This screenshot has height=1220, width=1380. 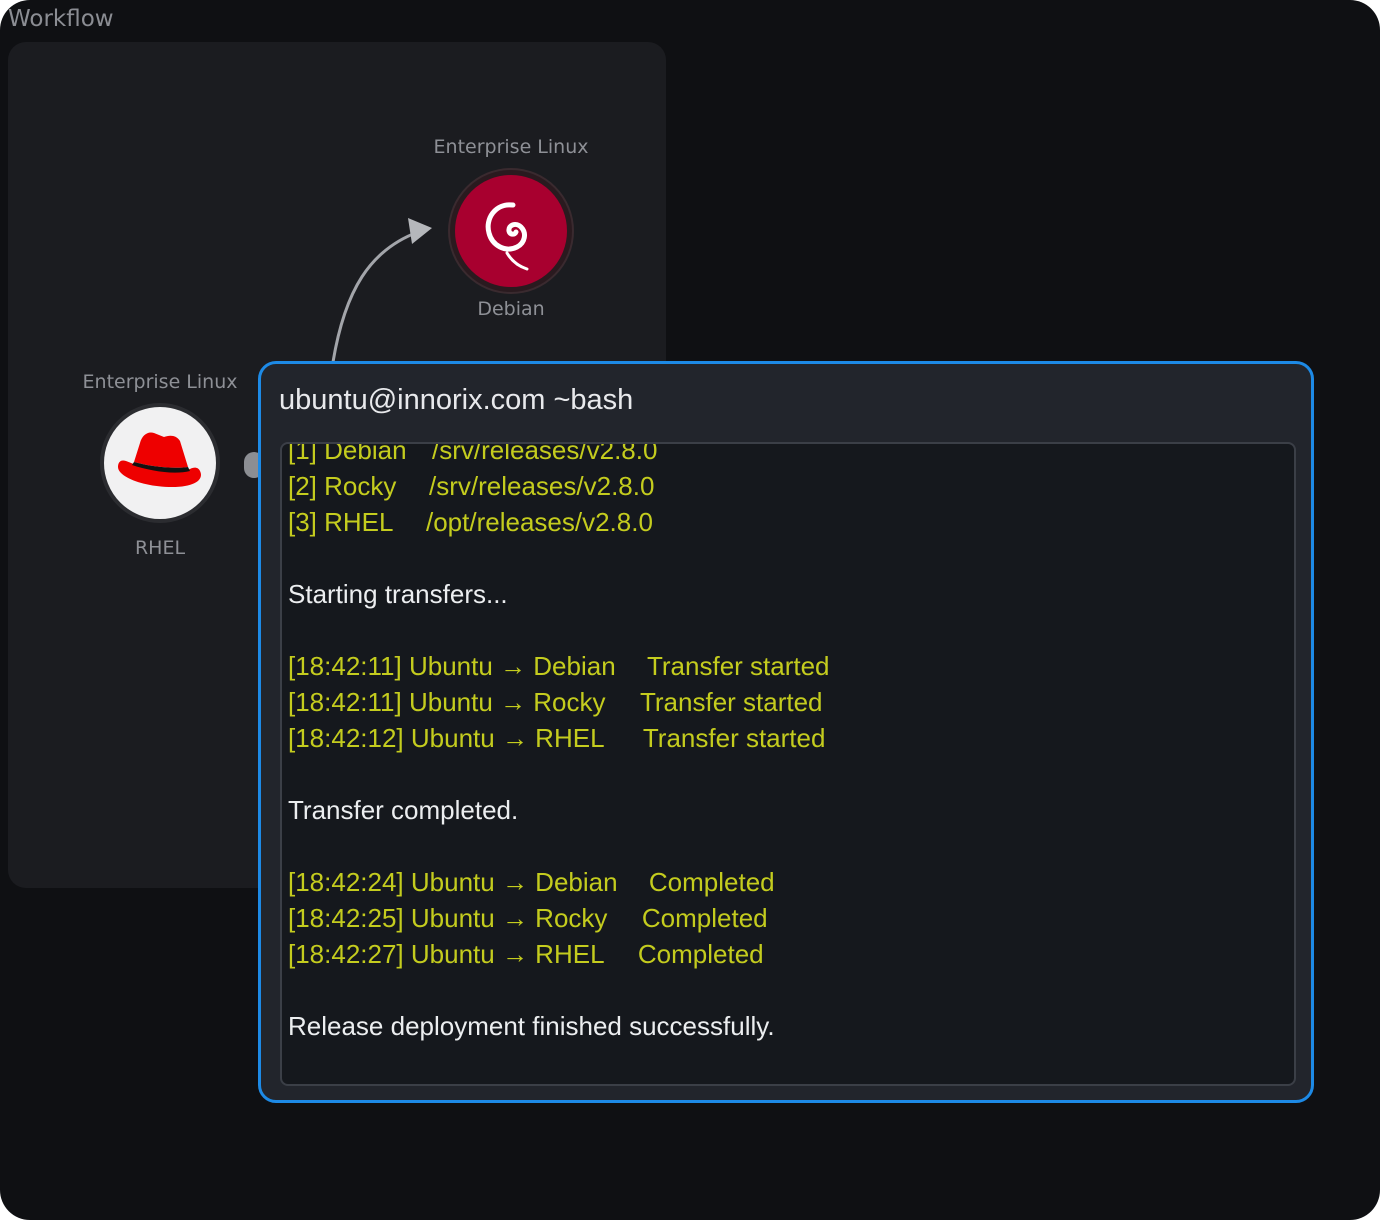 What do you see at coordinates (159, 459) in the screenshot?
I see `redhat-hat-icon` at bounding box center [159, 459].